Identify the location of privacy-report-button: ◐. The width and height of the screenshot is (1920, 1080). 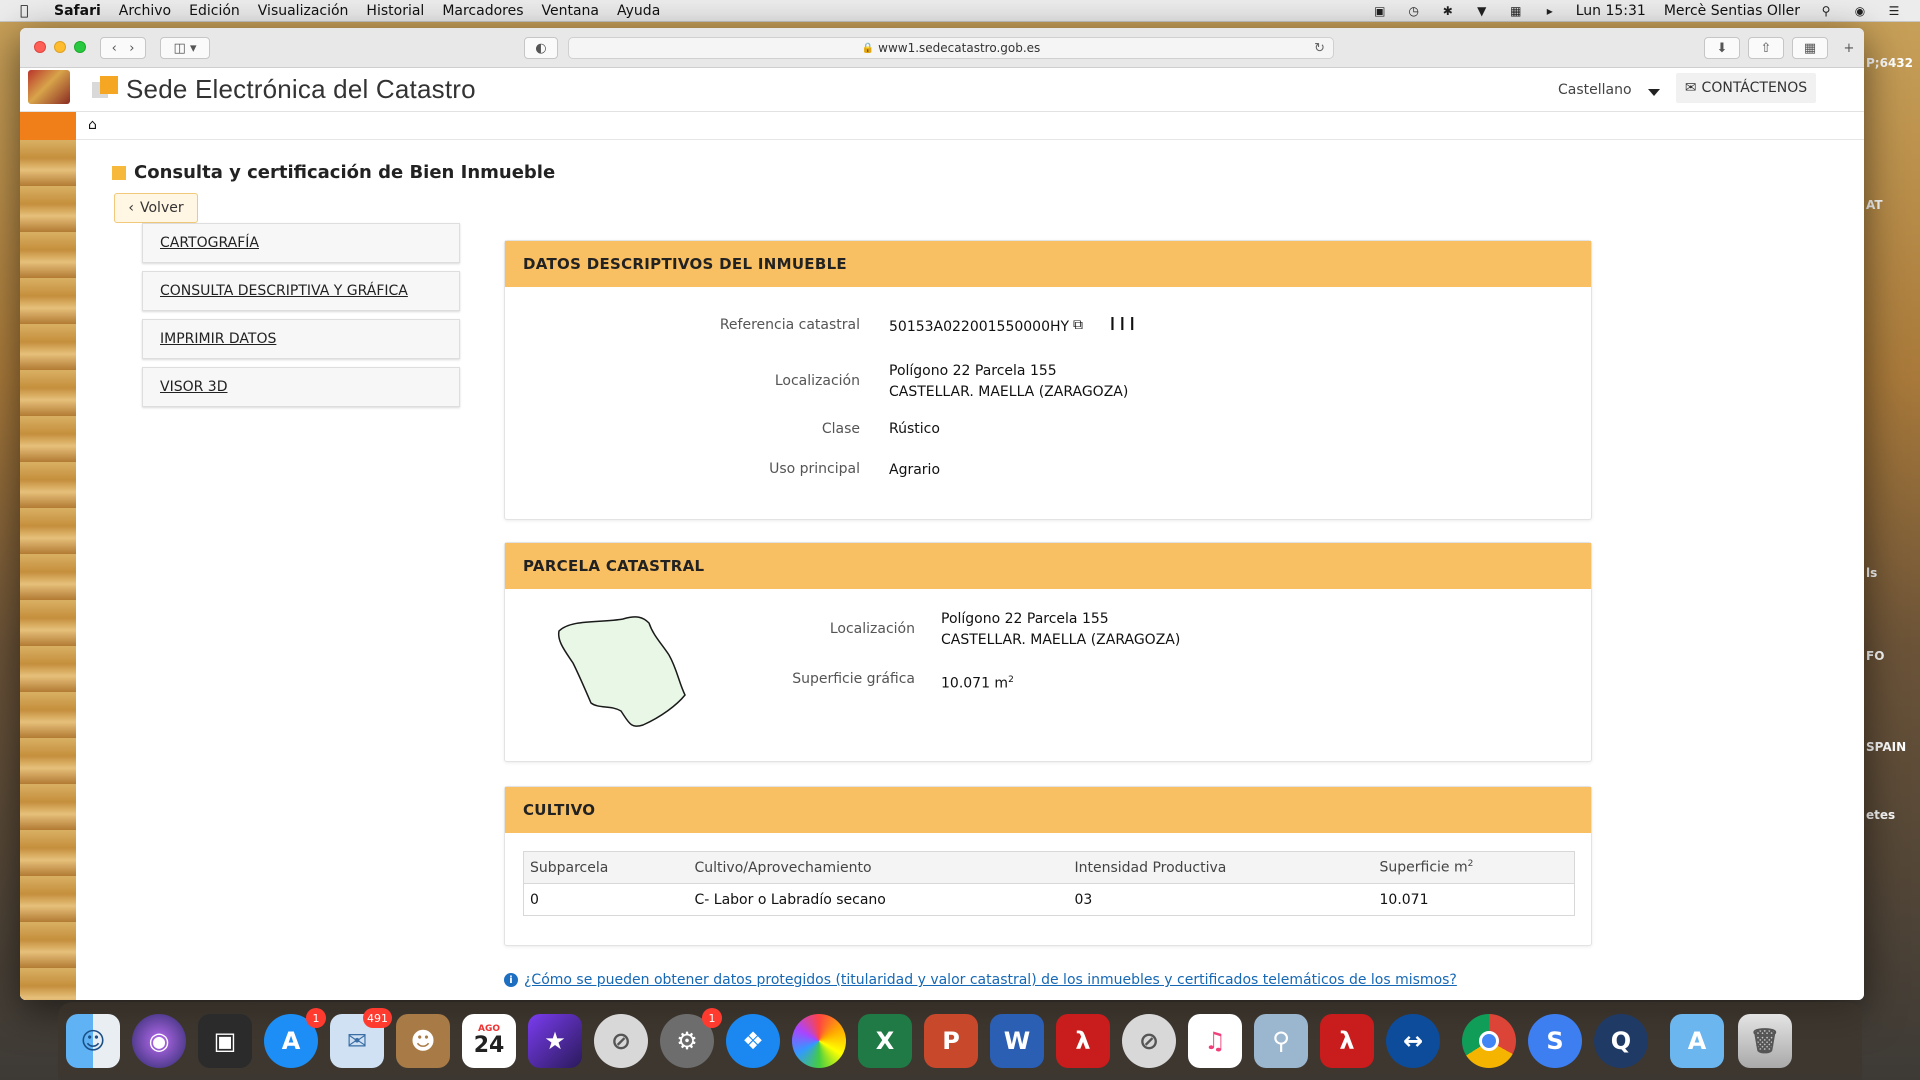
(541, 48).